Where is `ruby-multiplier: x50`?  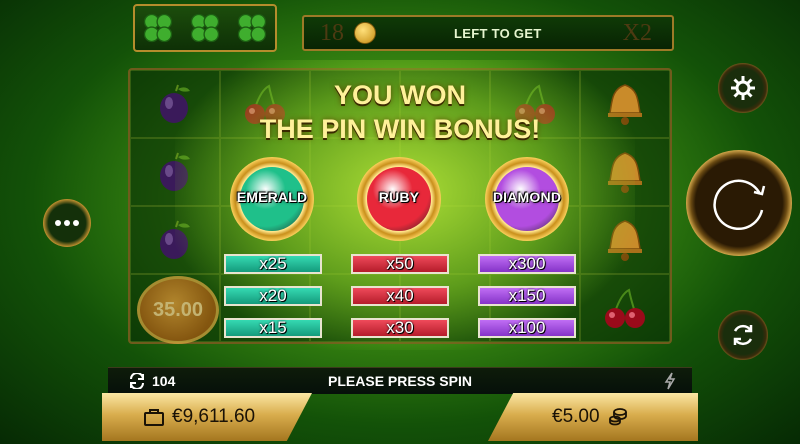 ruby-multiplier: x50 is located at coordinates (400, 264).